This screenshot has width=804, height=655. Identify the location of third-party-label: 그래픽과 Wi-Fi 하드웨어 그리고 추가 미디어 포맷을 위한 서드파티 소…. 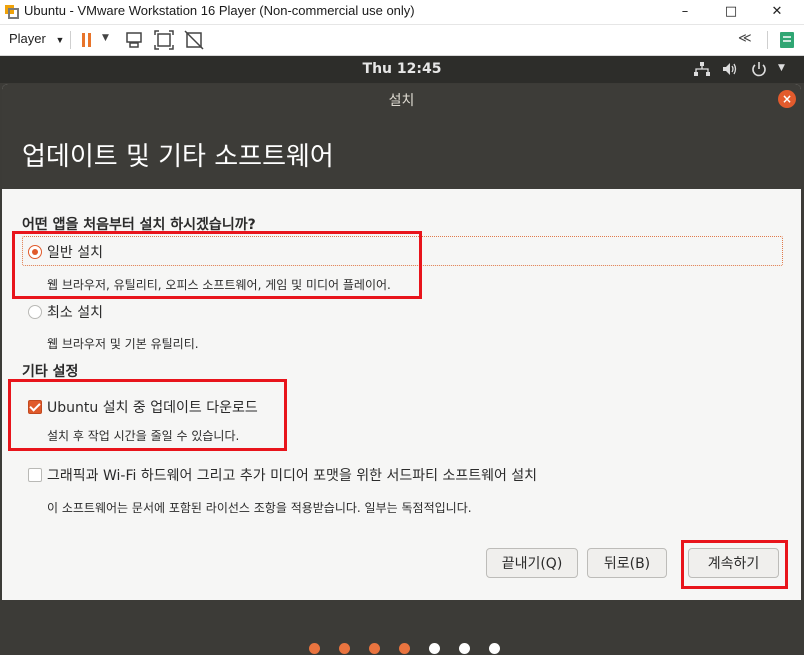
(292, 475).